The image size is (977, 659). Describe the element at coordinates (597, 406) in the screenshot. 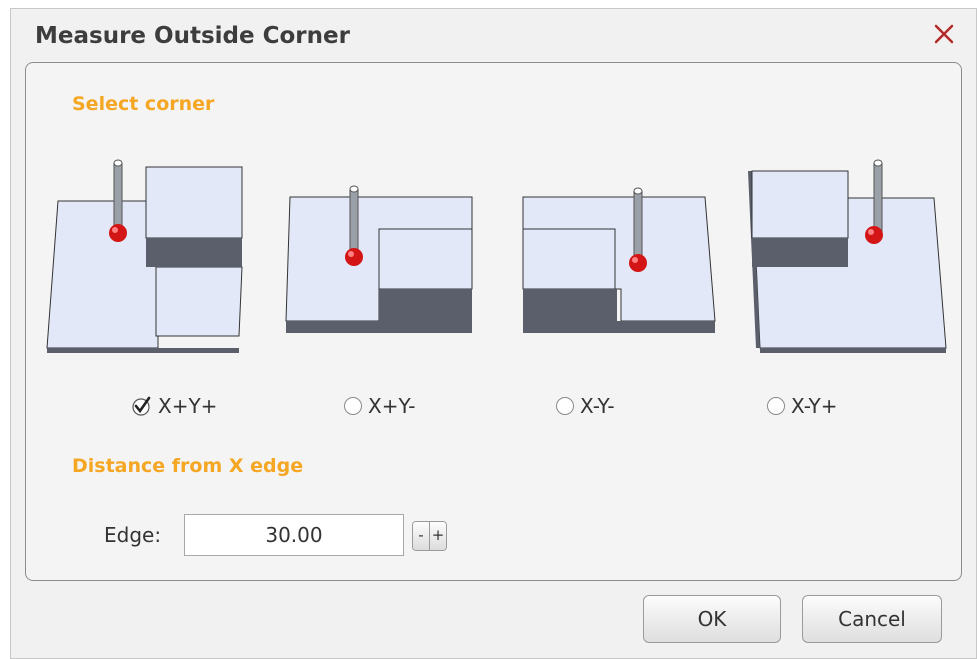

I see `corner-option-label: X-Y-` at that location.